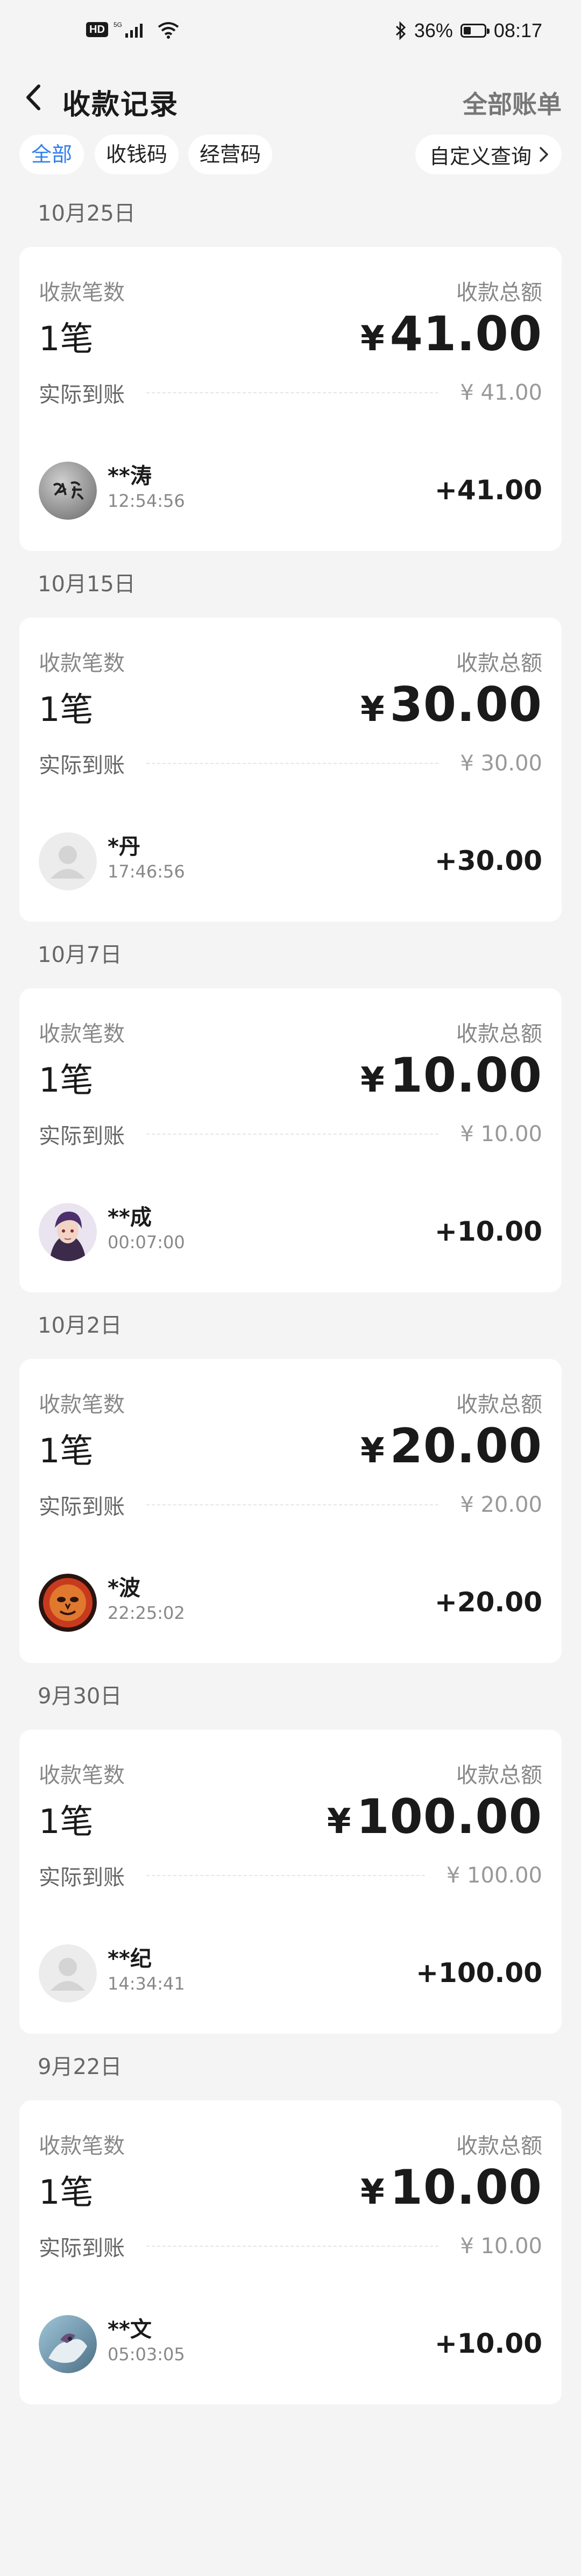  What do you see at coordinates (488, 860) in the screenshot?
I see `payer-amount: +30.00` at bounding box center [488, 860].